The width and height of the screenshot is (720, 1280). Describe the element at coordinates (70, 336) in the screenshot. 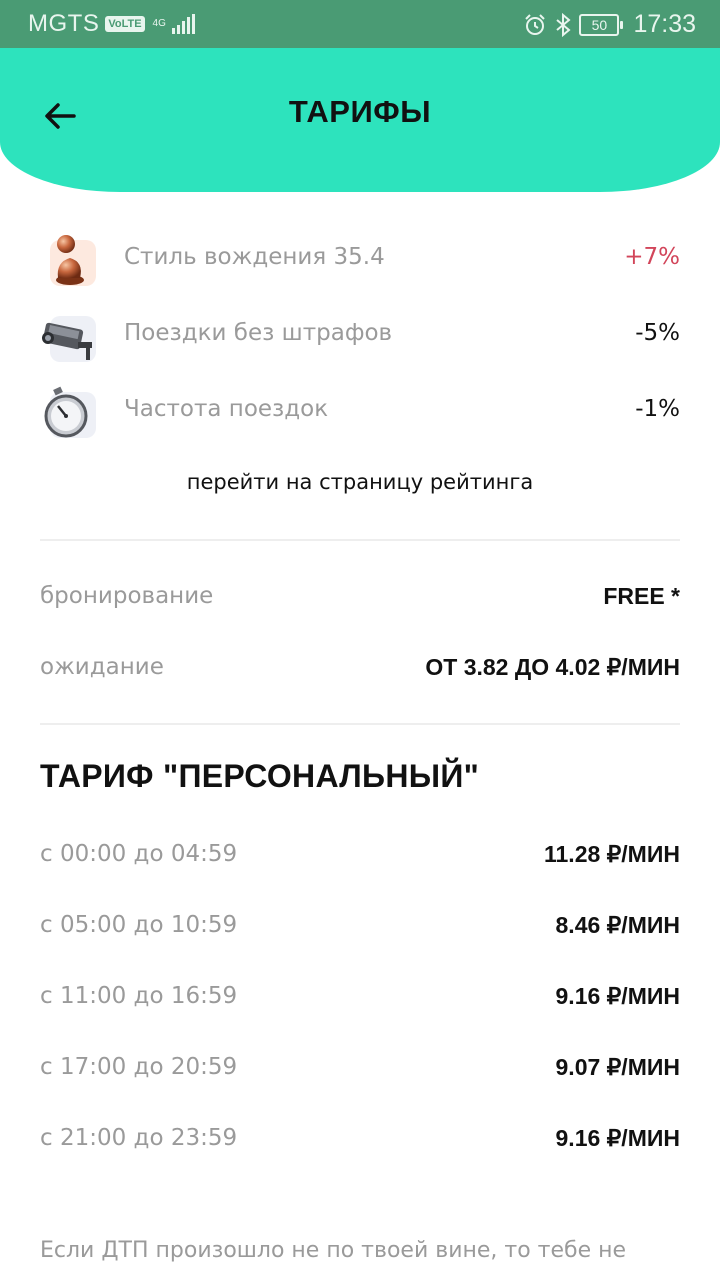

I see `camera-icon` at that location.